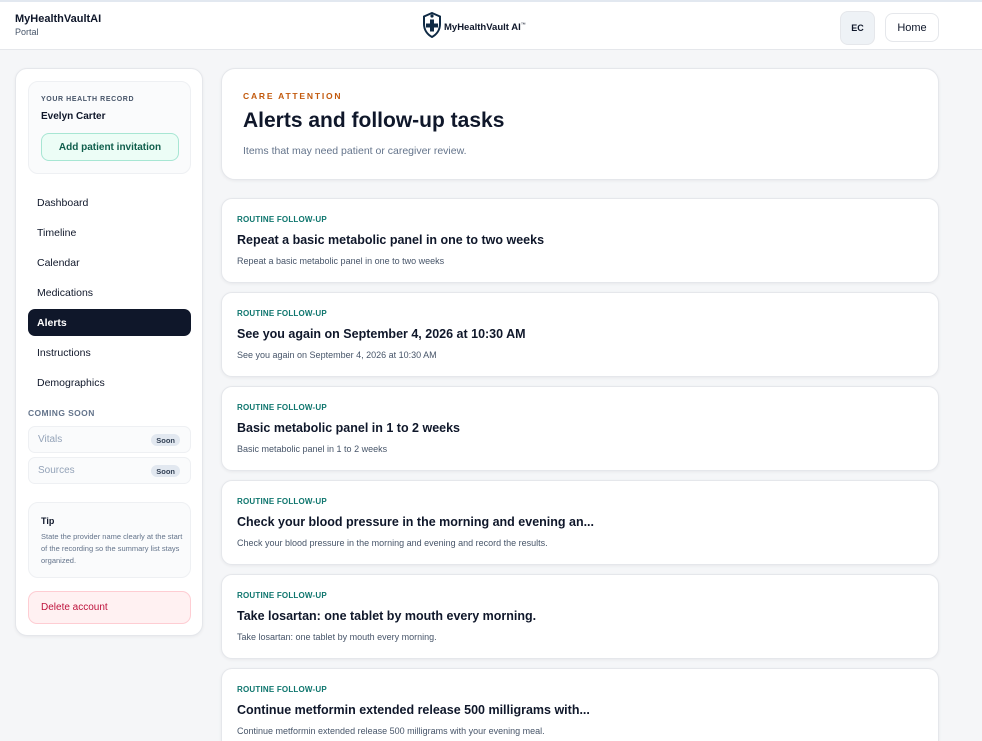 Image resolution: width=982 pixels, height=741 pixels. Describe the element at coordinates (109, 439) in the screenshot. I see `sidebar-item-vitals: Vitals Soon` at that location.